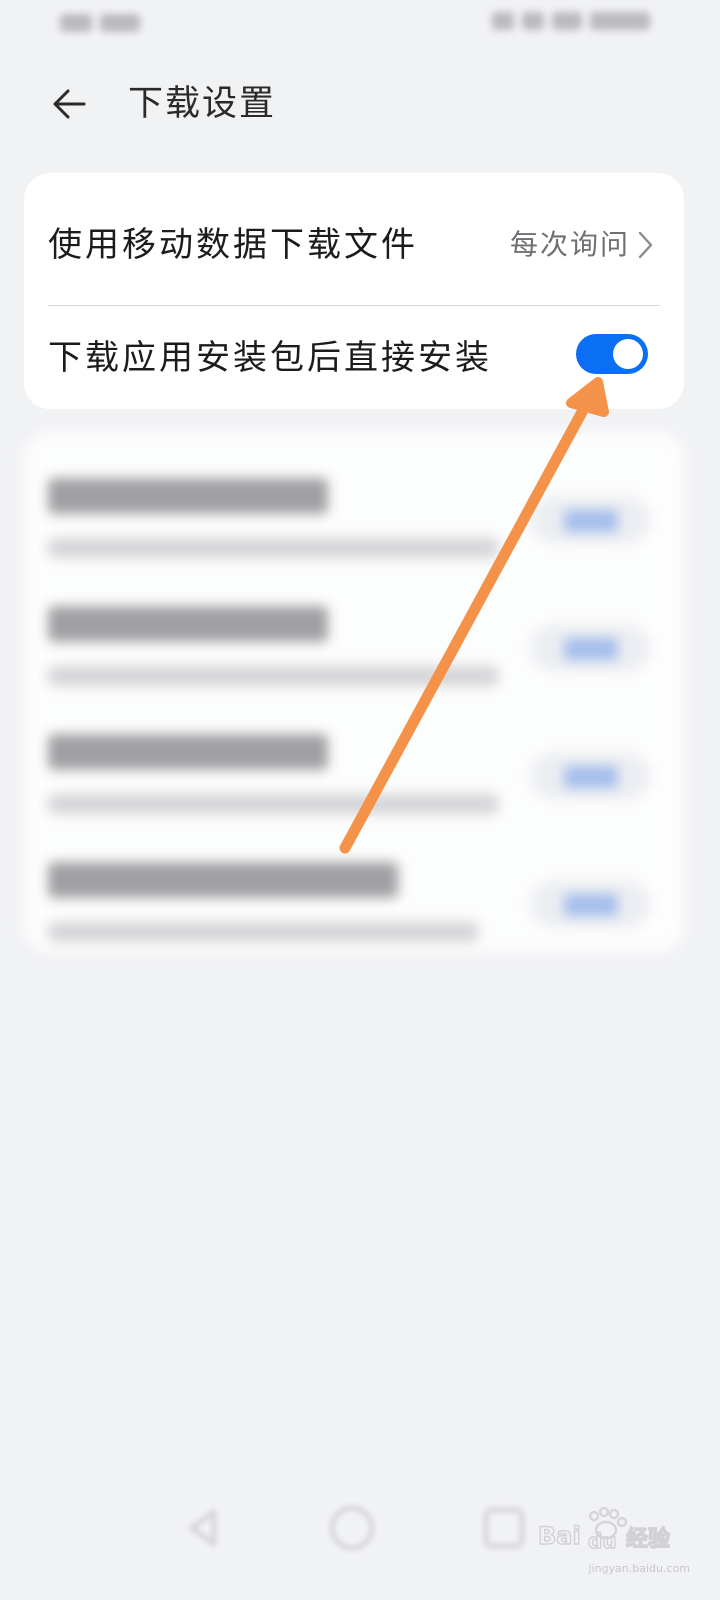 The height and width of the screenshot is (1600, 720). I want to click on status-bar, so click(360, 25).